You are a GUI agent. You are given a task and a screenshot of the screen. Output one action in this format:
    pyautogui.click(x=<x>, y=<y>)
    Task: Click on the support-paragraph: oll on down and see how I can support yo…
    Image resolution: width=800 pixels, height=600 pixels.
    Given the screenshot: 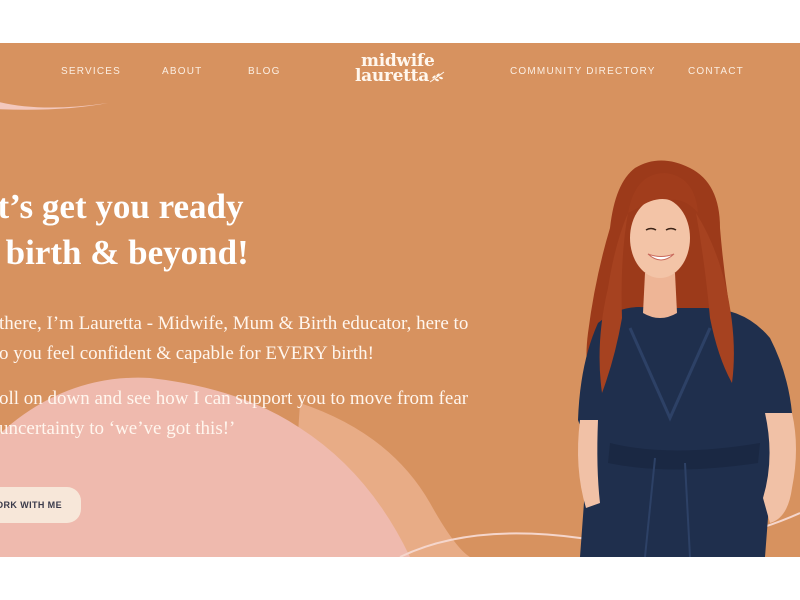 What is the action you would take?
    pyautogui.click(x=282, y=414)
    